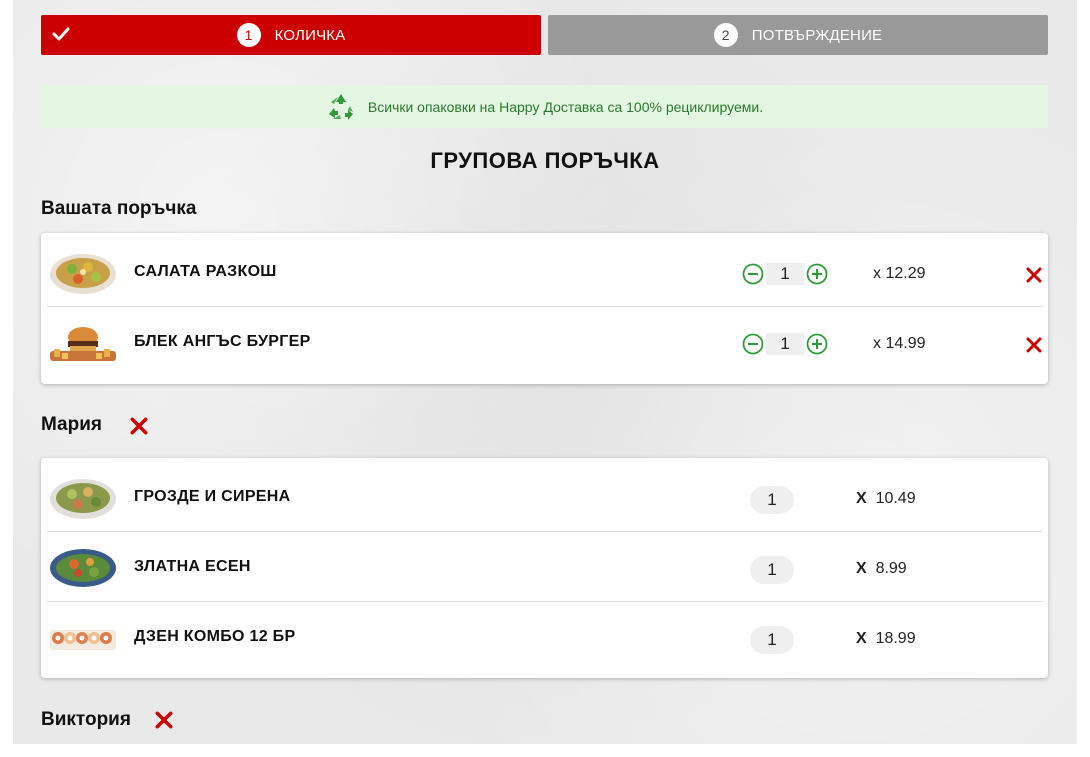 The image size is (1090, 757). What do you see at coordinates (71, 424) in the screenshot?
I see `participant-name: Мария` at bounding box center [71, 424].